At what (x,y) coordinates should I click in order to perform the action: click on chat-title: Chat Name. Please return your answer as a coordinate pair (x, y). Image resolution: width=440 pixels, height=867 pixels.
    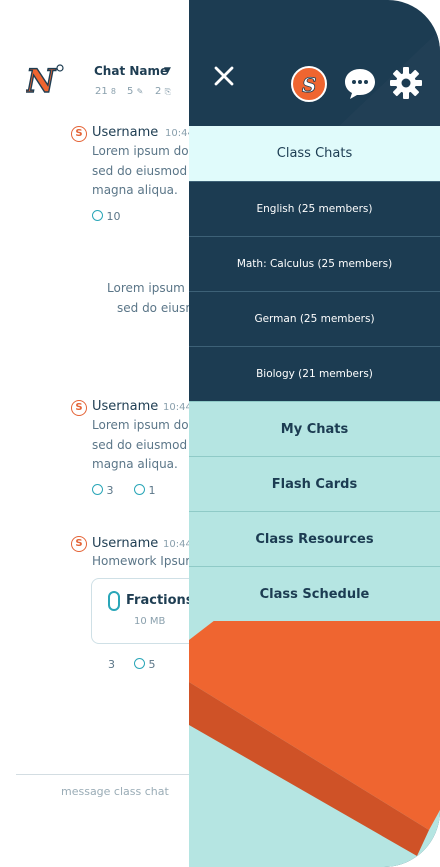
    Looking at the image, I should click on (131, 71).